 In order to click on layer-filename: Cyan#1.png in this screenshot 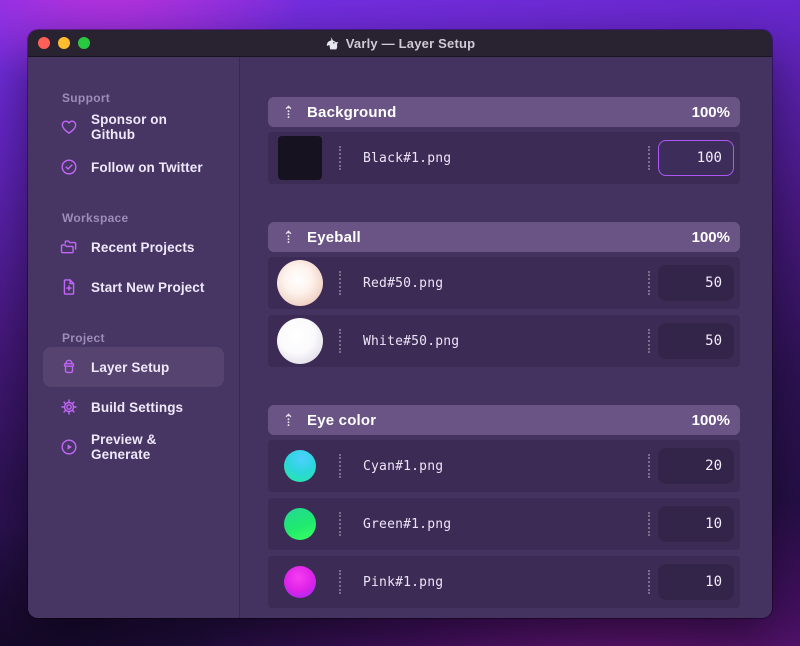, I will do `click(403, 466)`.